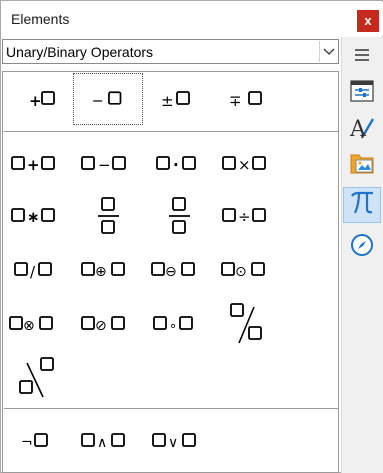 Image resolution: width=383 pixels, height=473 pixels. I want to click on element-minus-unary: −, so click(108, 99).